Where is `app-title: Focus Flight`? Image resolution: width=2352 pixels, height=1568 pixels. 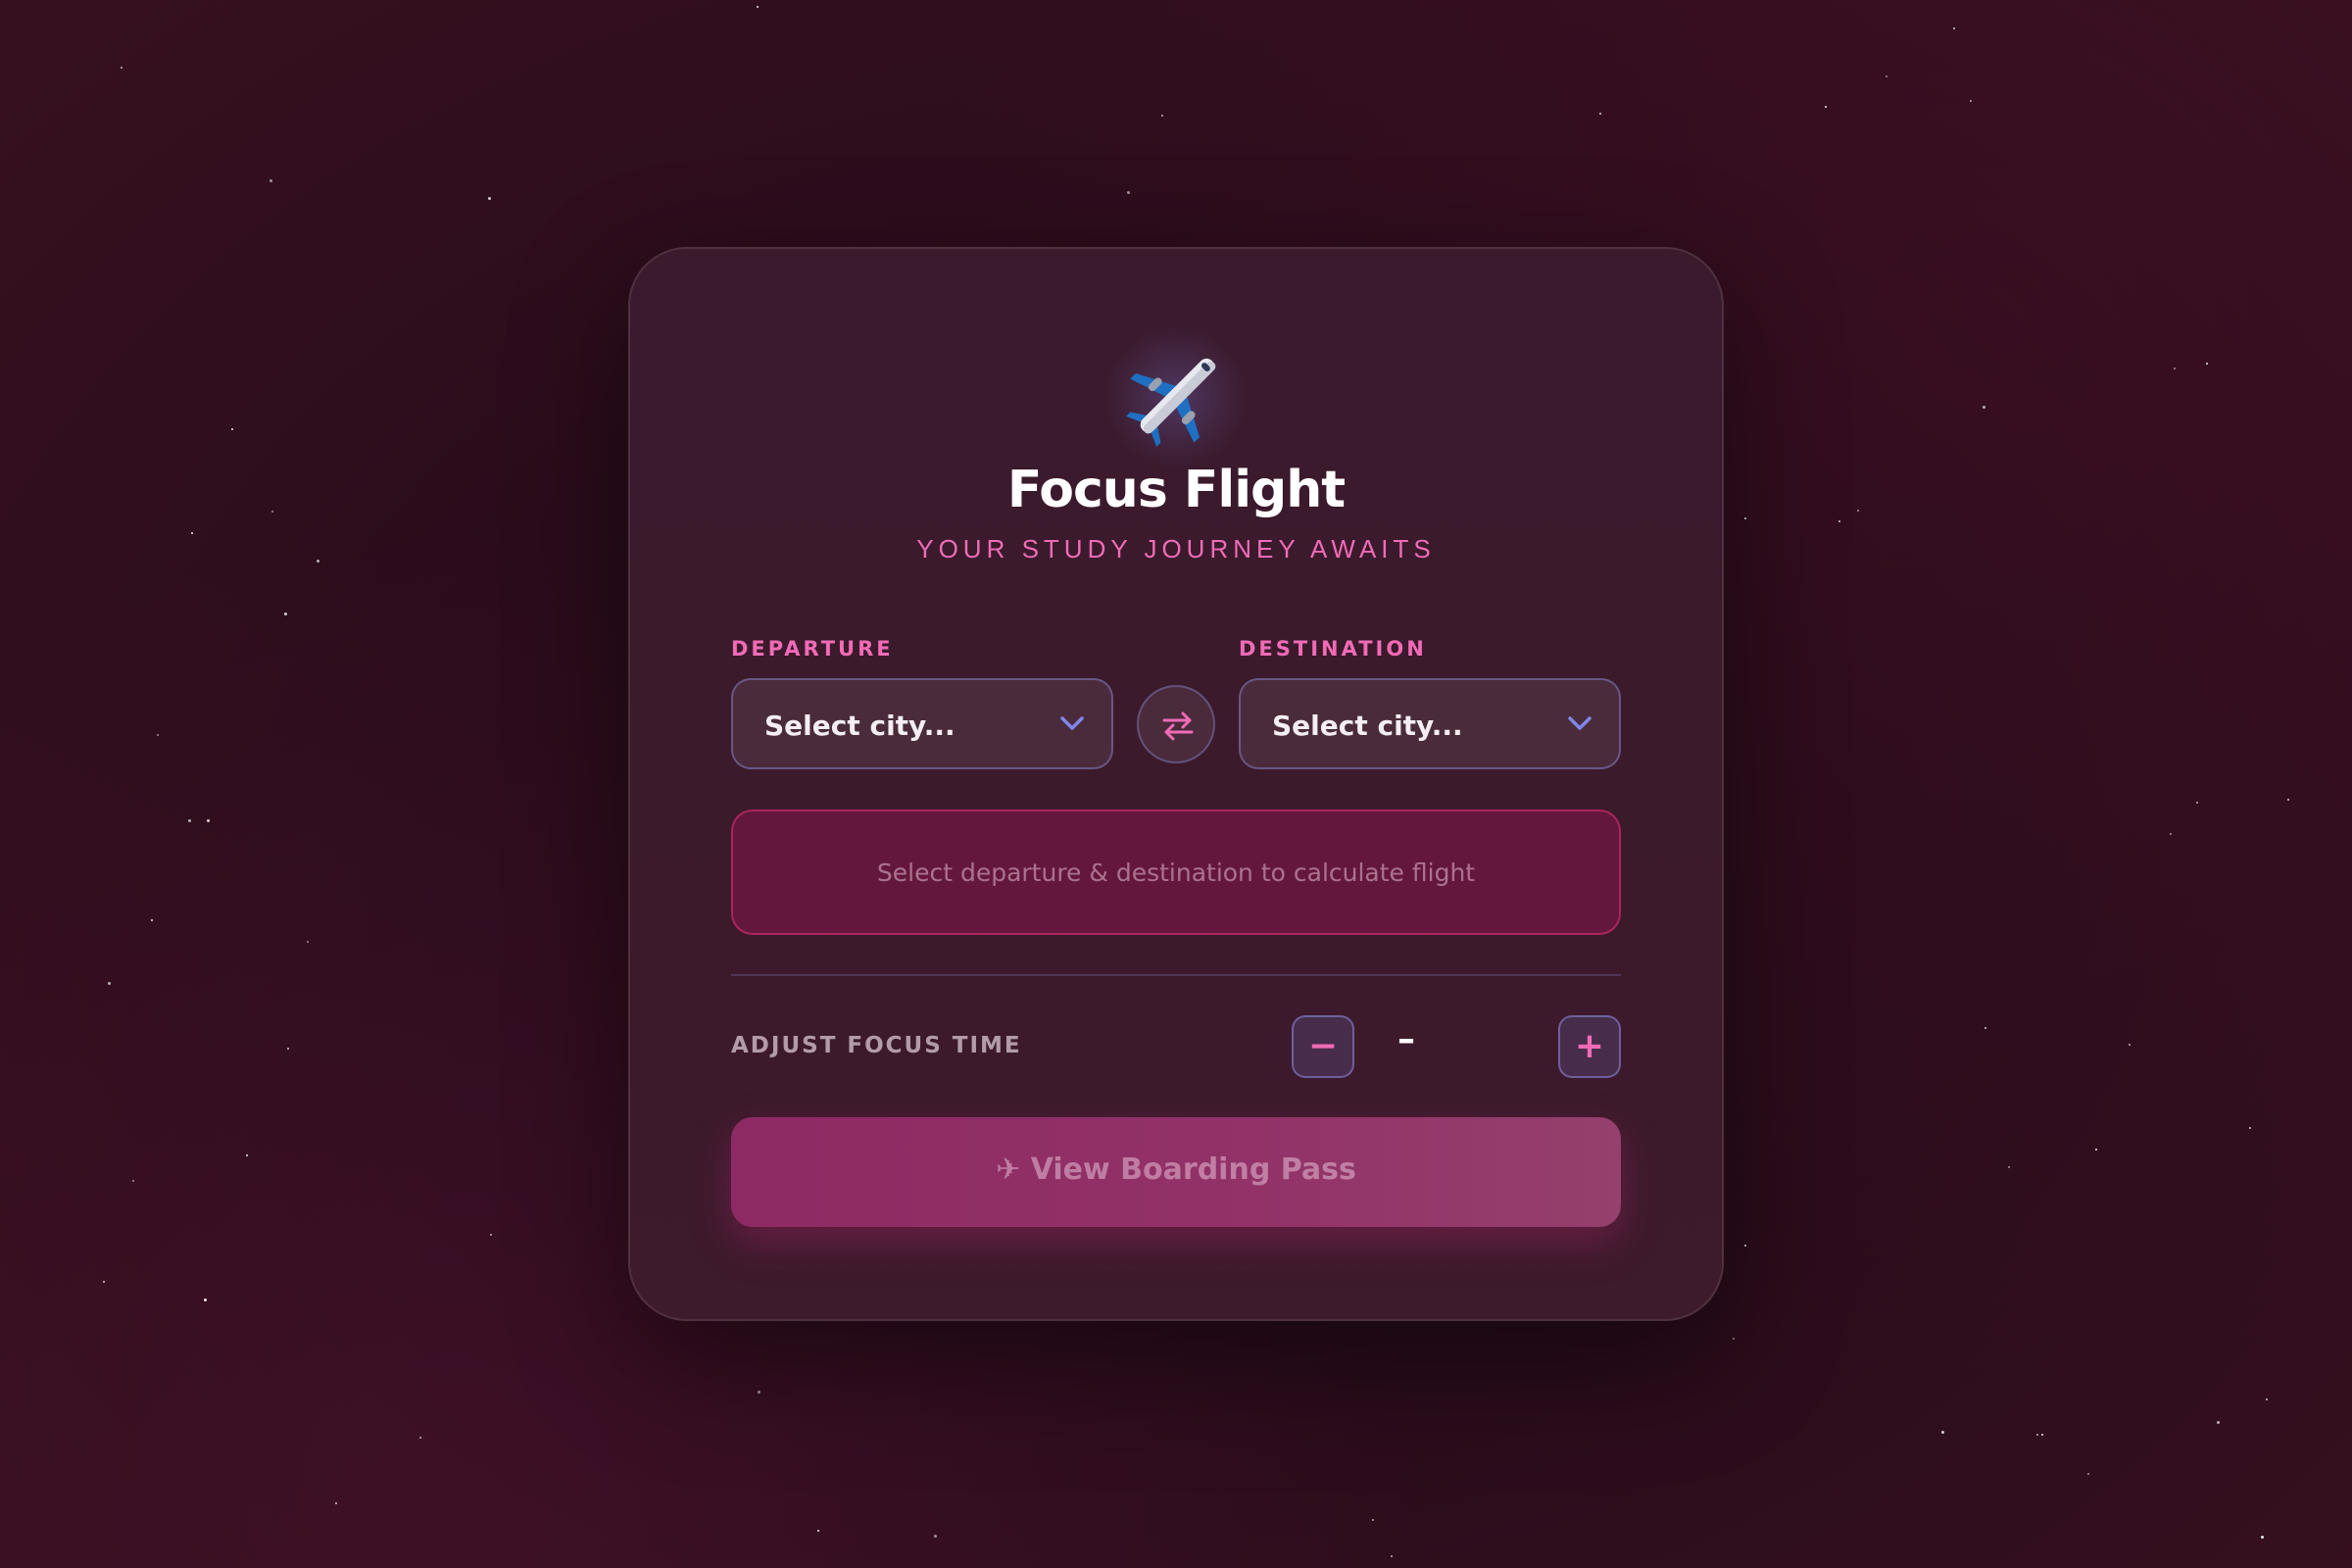 app-title: Focus Flight is located at coordinates (1176, 490).